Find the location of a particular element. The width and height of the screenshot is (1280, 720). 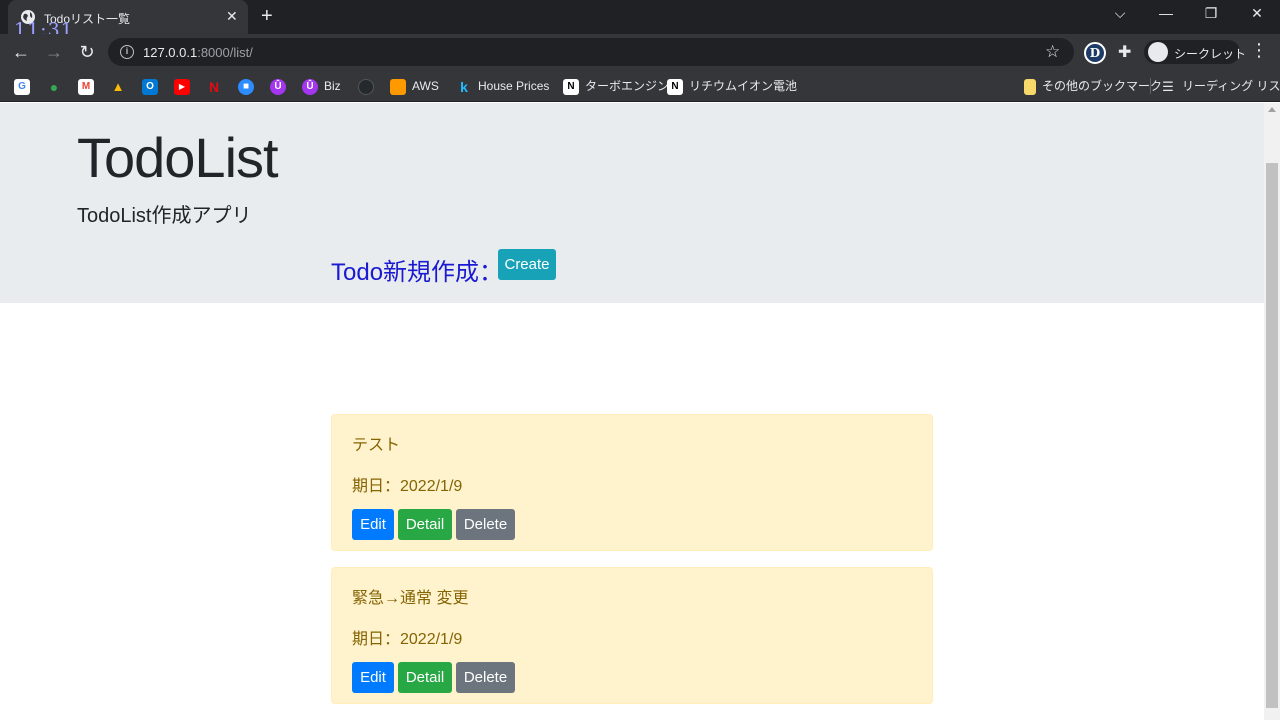

bookmark-maps: ● is located at coordinates (54, 86).